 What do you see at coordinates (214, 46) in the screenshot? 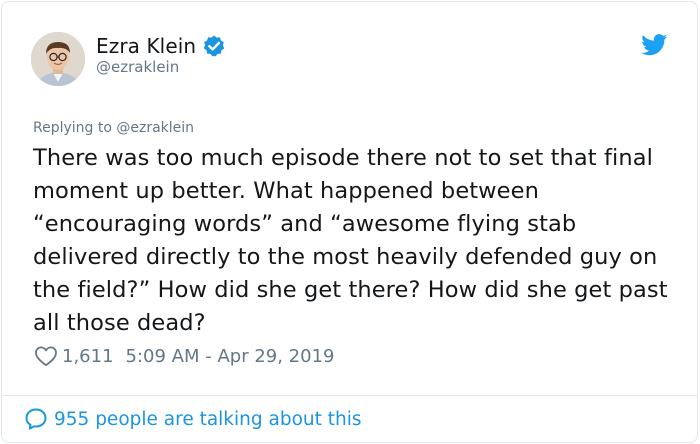
I see `verified-badge-icon` at bounding box center [214, 46].